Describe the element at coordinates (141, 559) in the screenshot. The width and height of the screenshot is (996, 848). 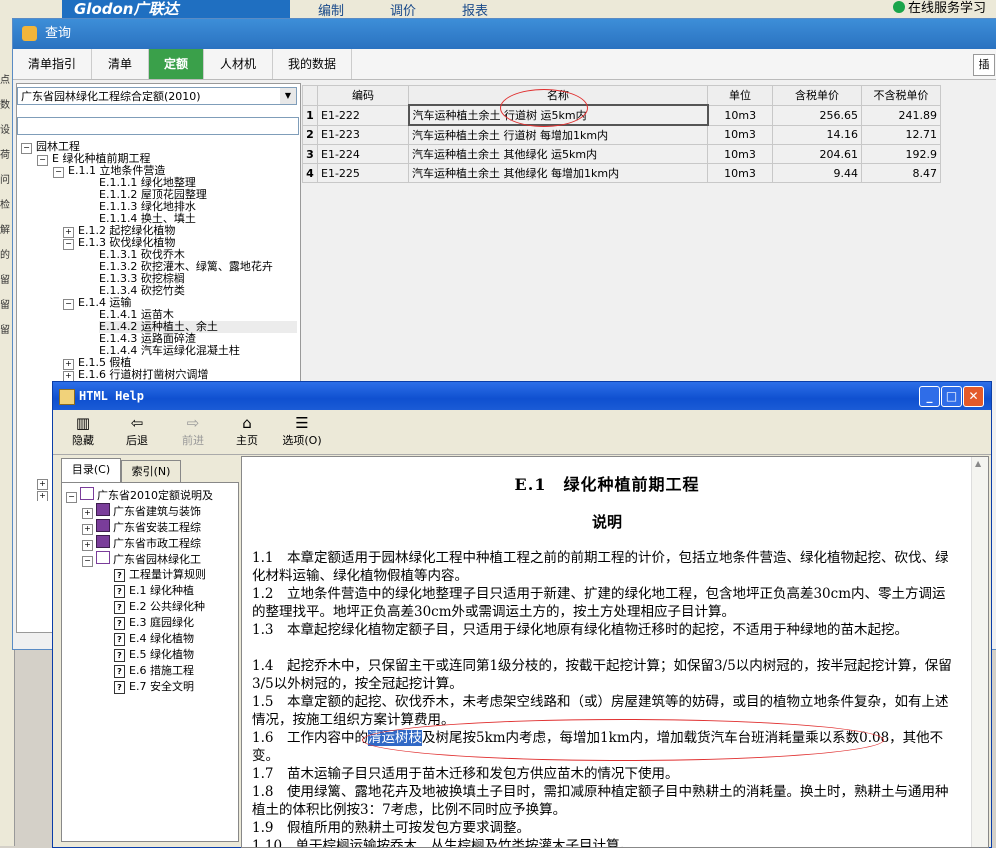
I see `toc-item: − 广东省园林绿化工` at that location.